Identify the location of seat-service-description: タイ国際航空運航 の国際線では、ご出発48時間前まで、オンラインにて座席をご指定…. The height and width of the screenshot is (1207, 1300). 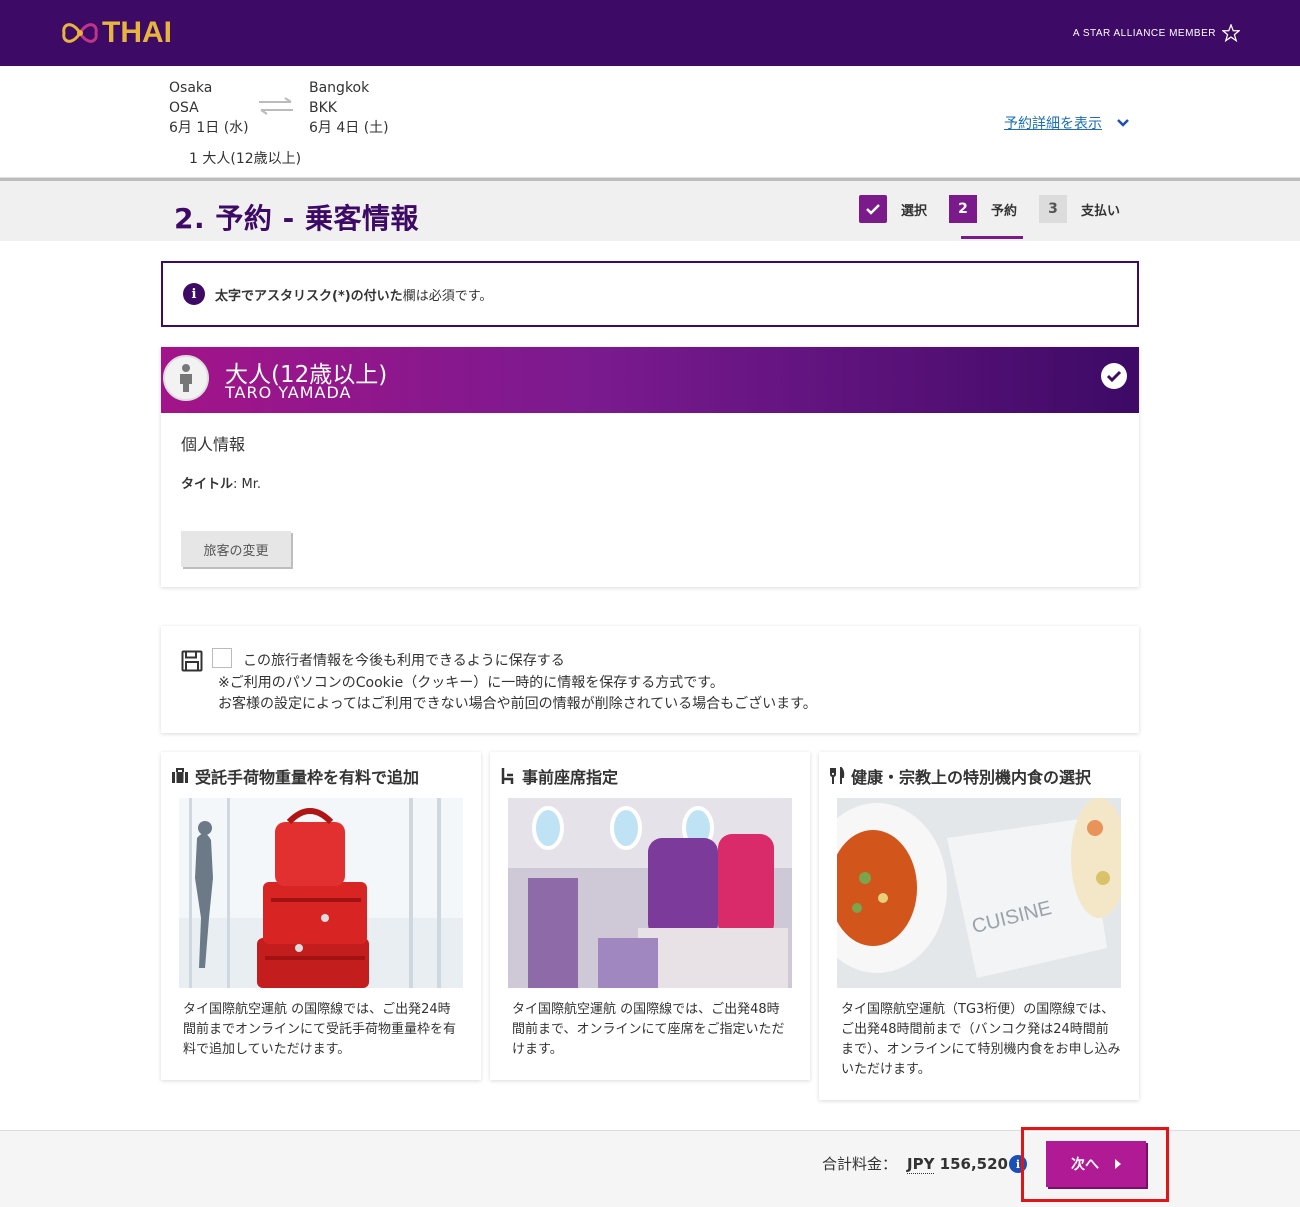
(648, 1029).